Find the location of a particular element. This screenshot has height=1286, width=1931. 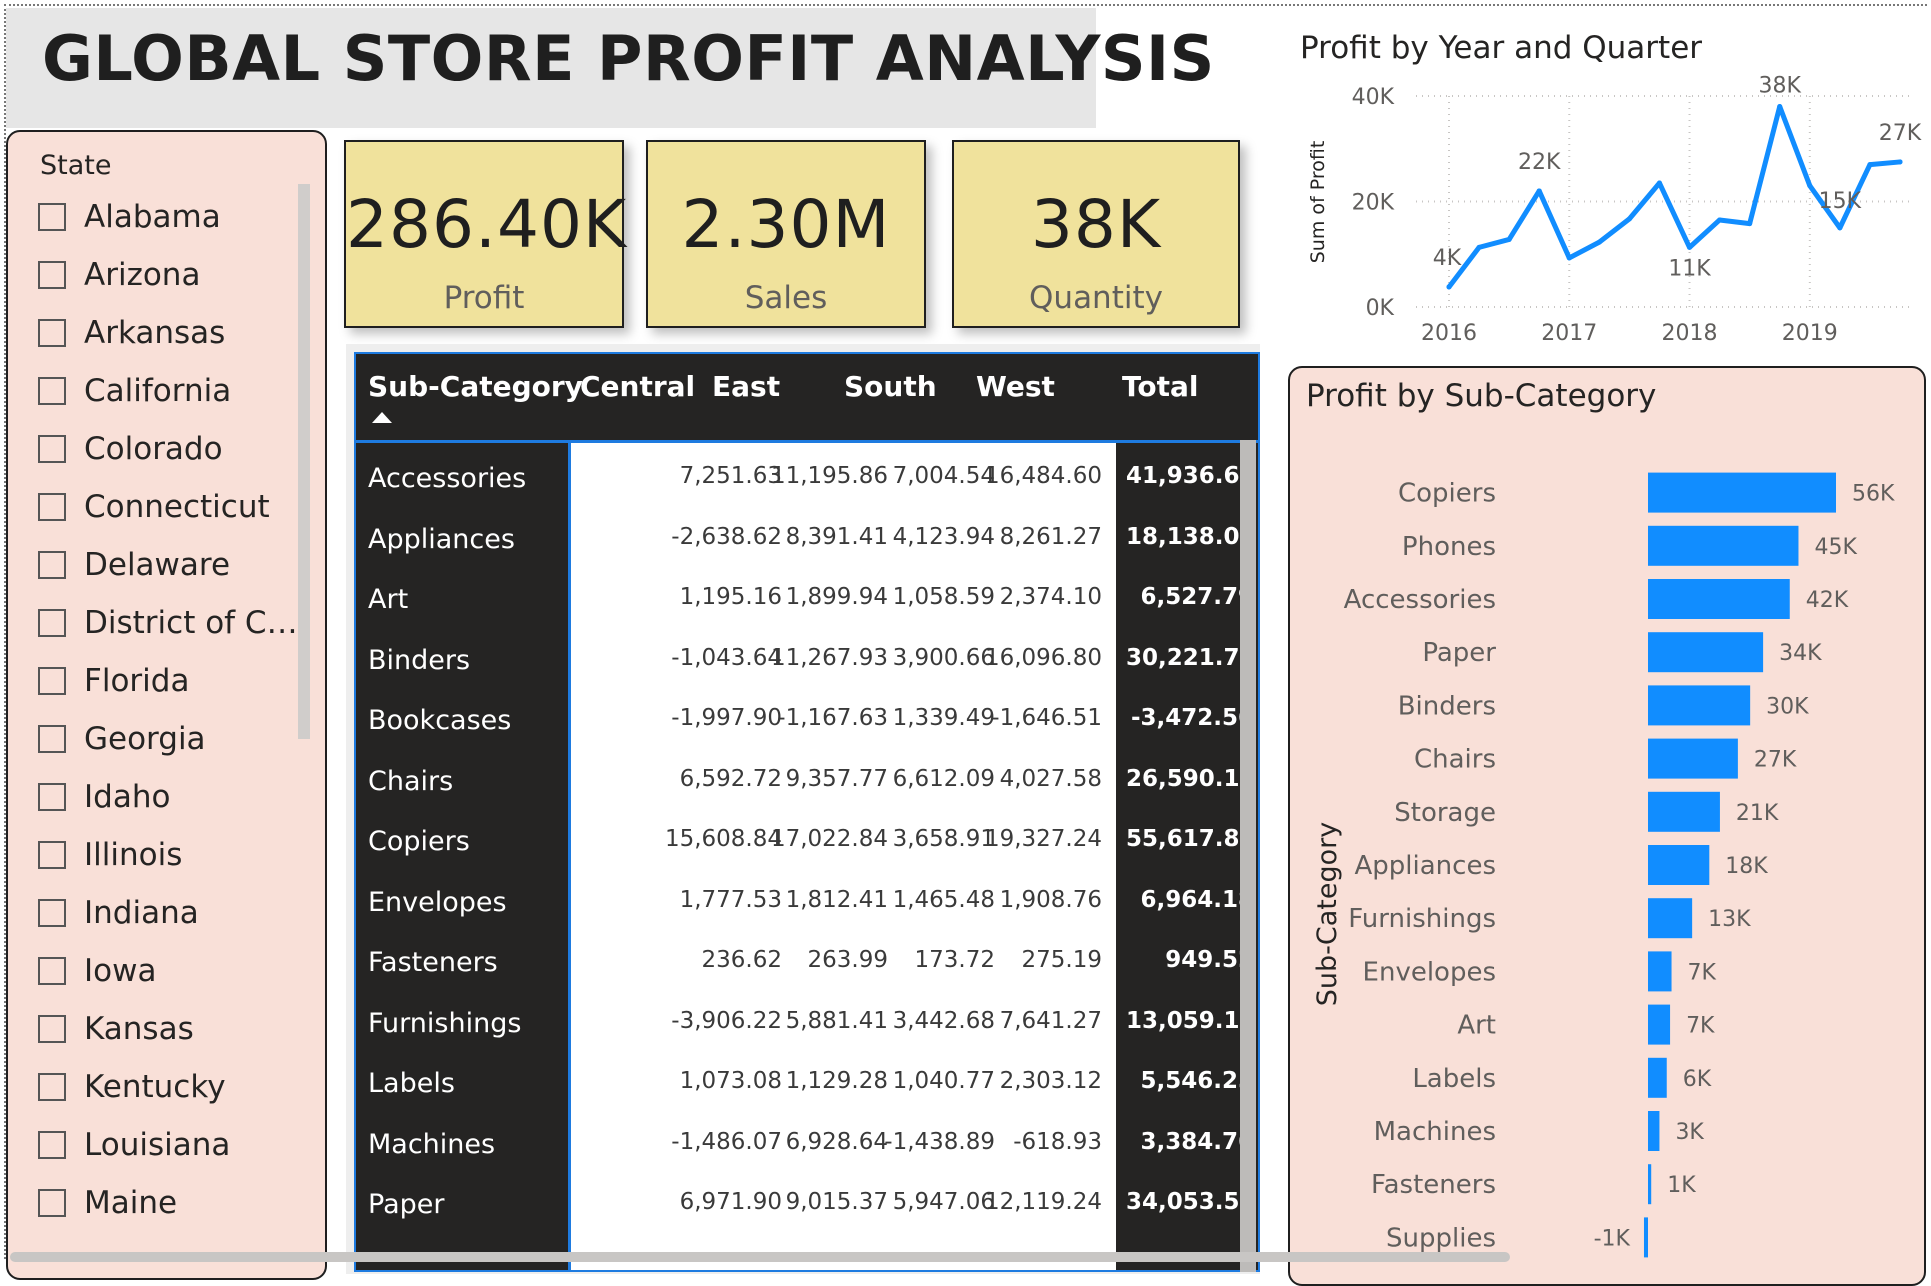

slicer-item: Colorado is located at coordinates (173, 449).